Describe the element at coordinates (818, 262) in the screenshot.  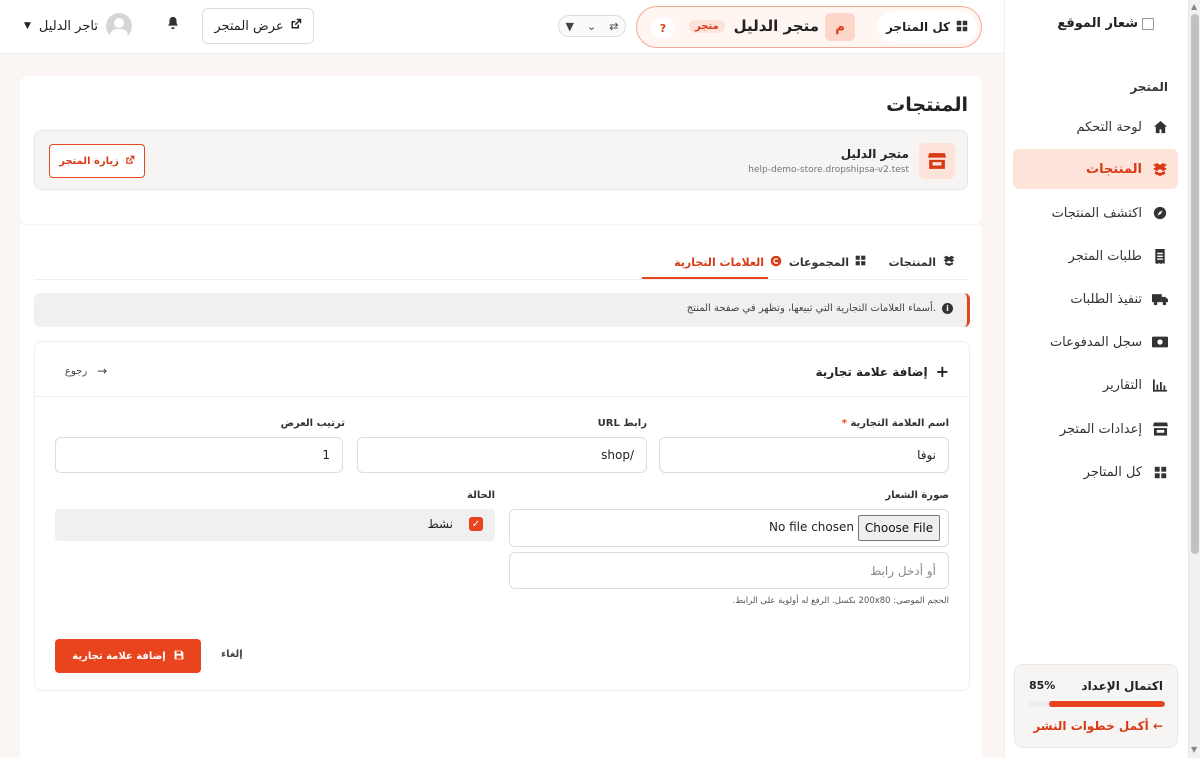
I see `tab-label: المجموعات` at that location.